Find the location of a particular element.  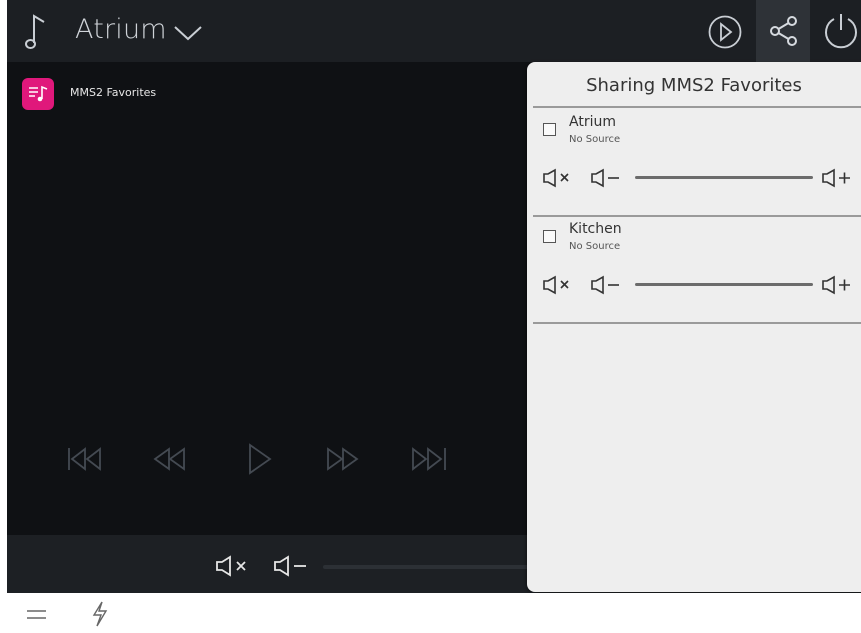

volume-slider is located at coordinates (433, 567).